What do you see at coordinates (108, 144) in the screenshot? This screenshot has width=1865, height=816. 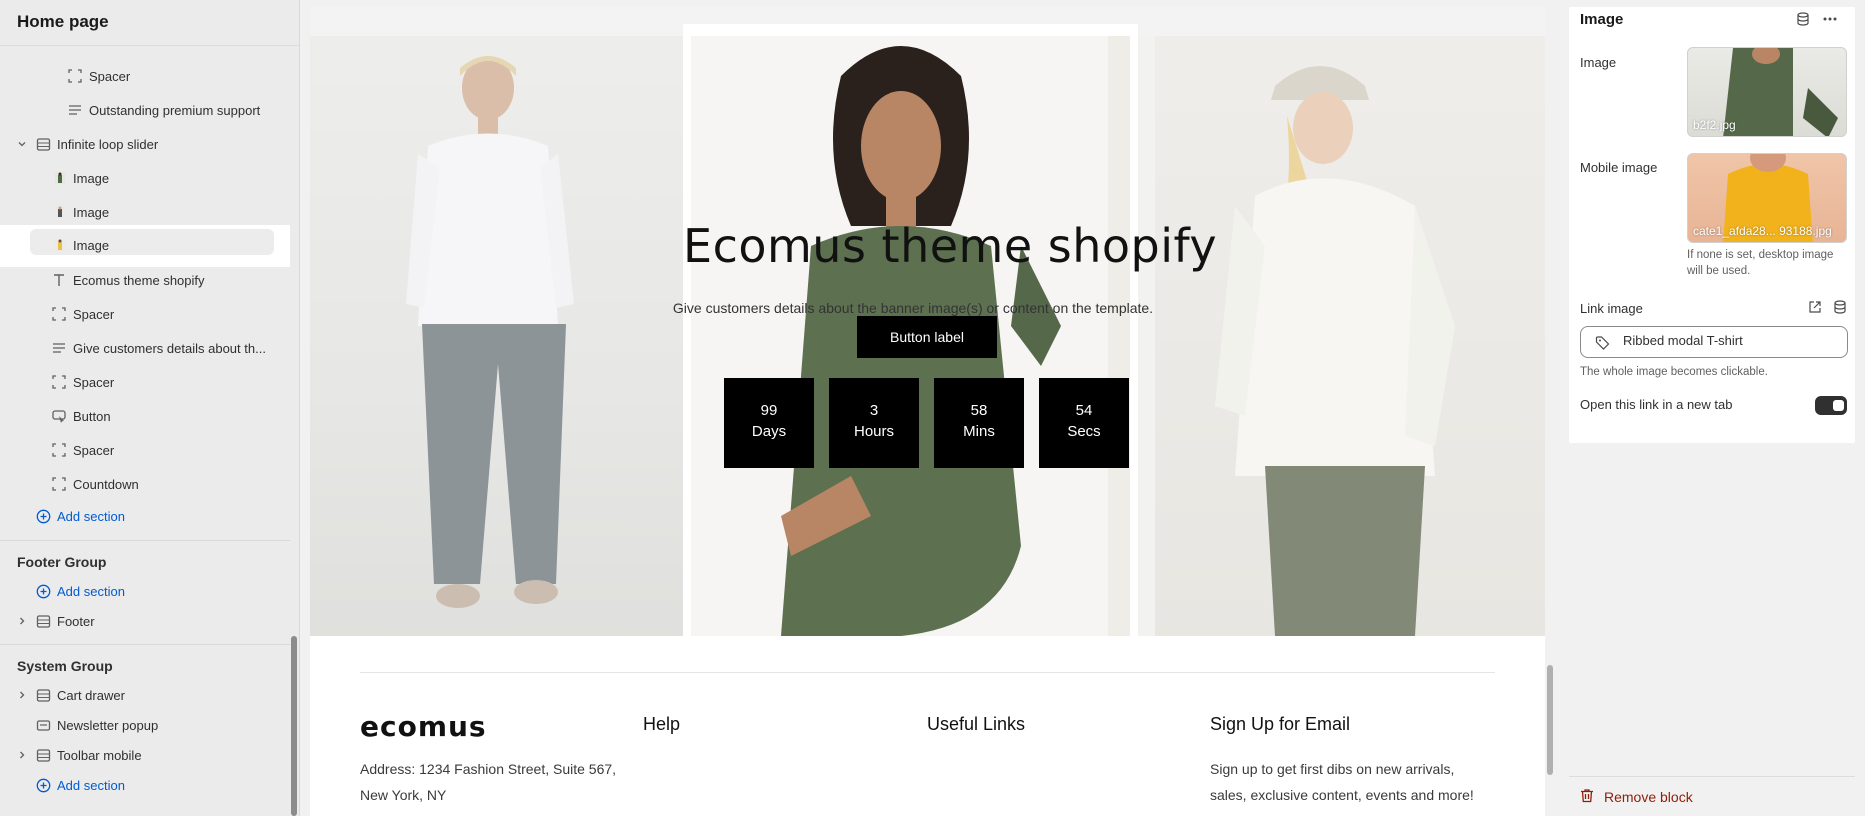 I see `sidebar-item-label: Infinite loop slider` at bounding box center [108, 144].